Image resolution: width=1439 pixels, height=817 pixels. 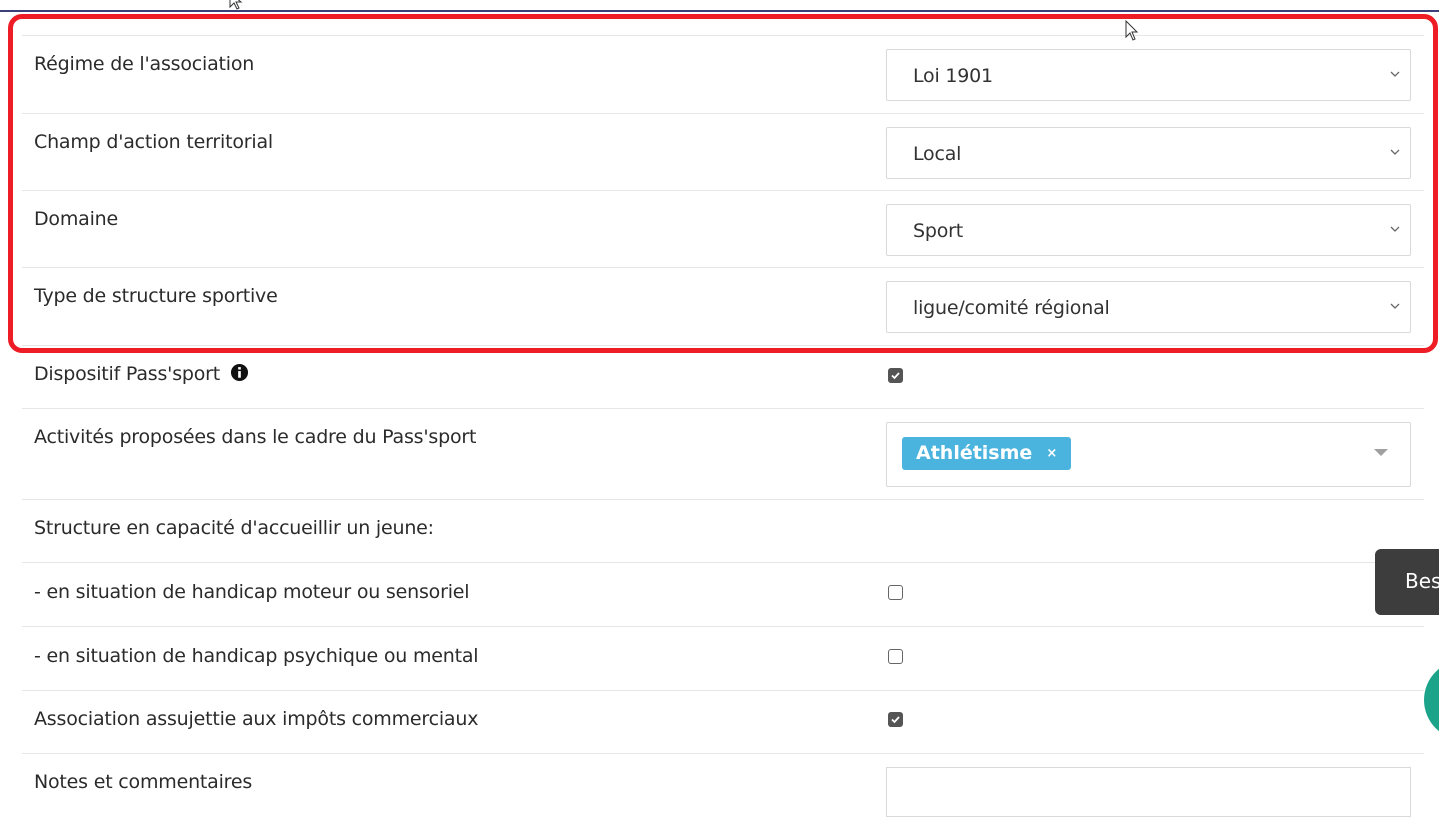 What do you see at coordinates (938, 231) in the screenshot?
I see `domaine-select-value: Sport` at bounding box center [938, 231].